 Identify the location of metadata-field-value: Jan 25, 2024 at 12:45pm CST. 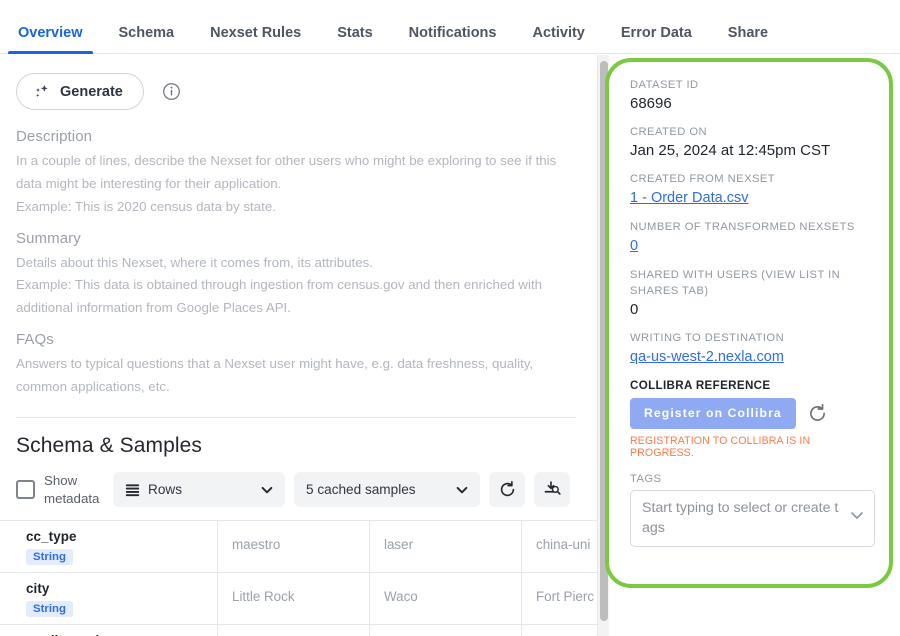
(730, 151).